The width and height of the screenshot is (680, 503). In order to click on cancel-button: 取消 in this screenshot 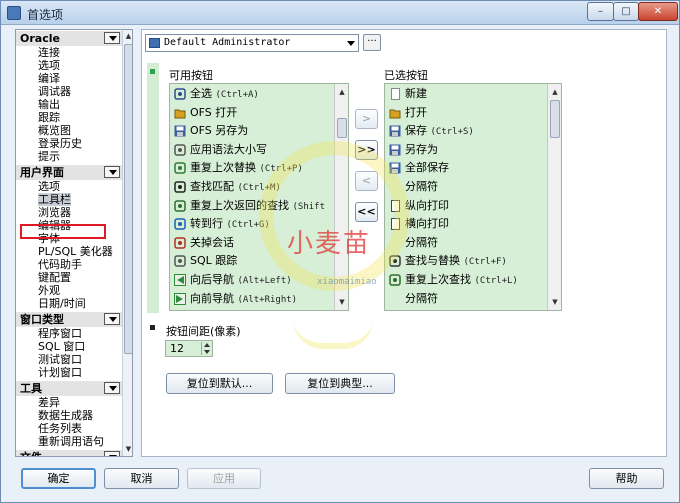, I will do `click(141, 478)`.